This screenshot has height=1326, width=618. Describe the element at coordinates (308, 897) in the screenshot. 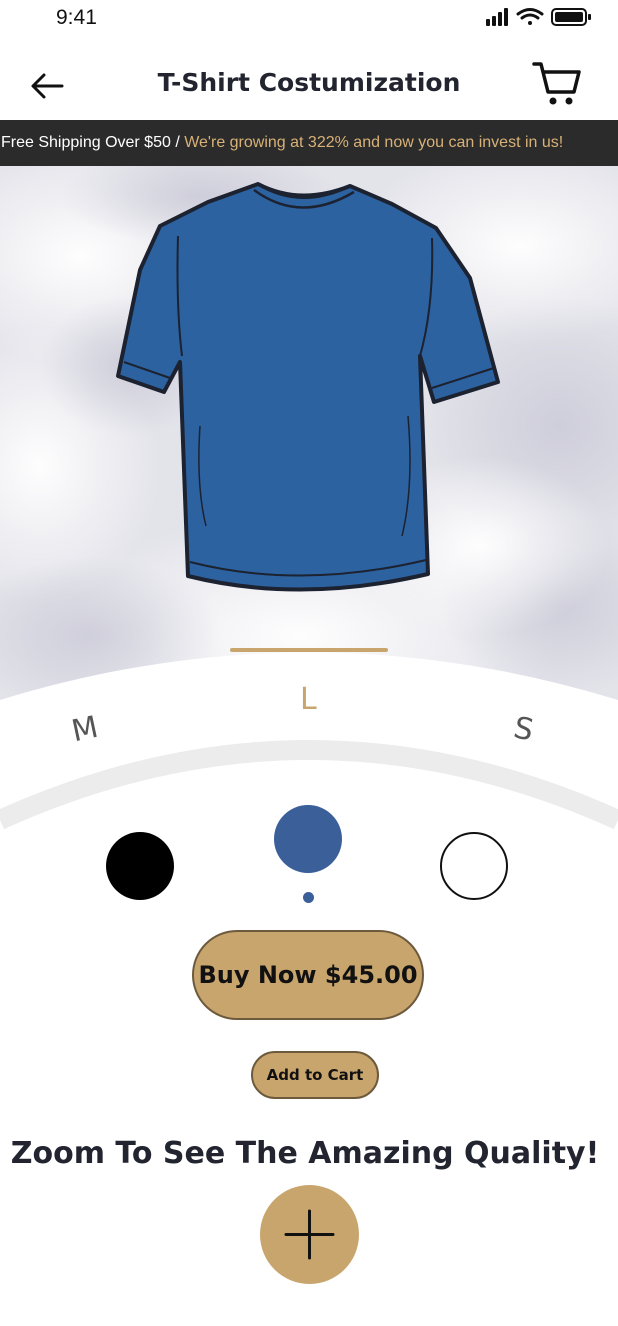

I see `selected-color-dot` at that location.